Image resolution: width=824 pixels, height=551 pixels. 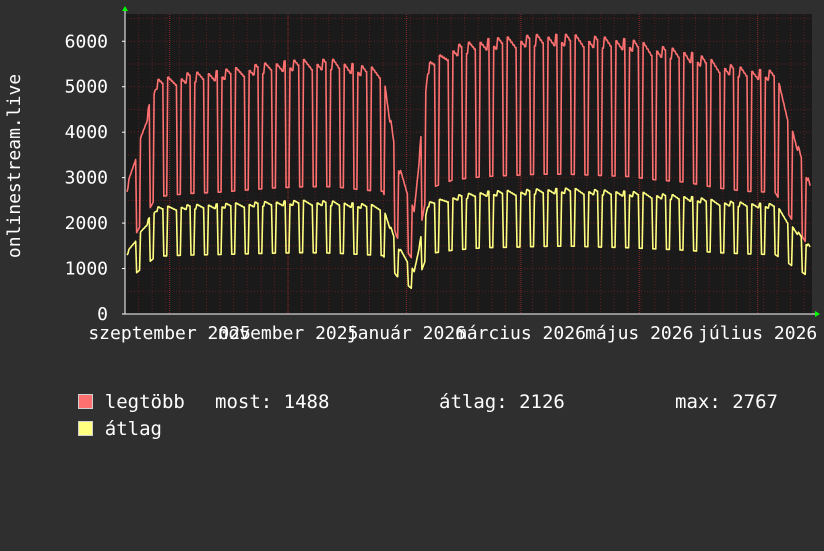 What do you see at coordinates (85, 428) in the screenshot?
I see `legend-swatch-atlag` at bounding box center [85, 428].